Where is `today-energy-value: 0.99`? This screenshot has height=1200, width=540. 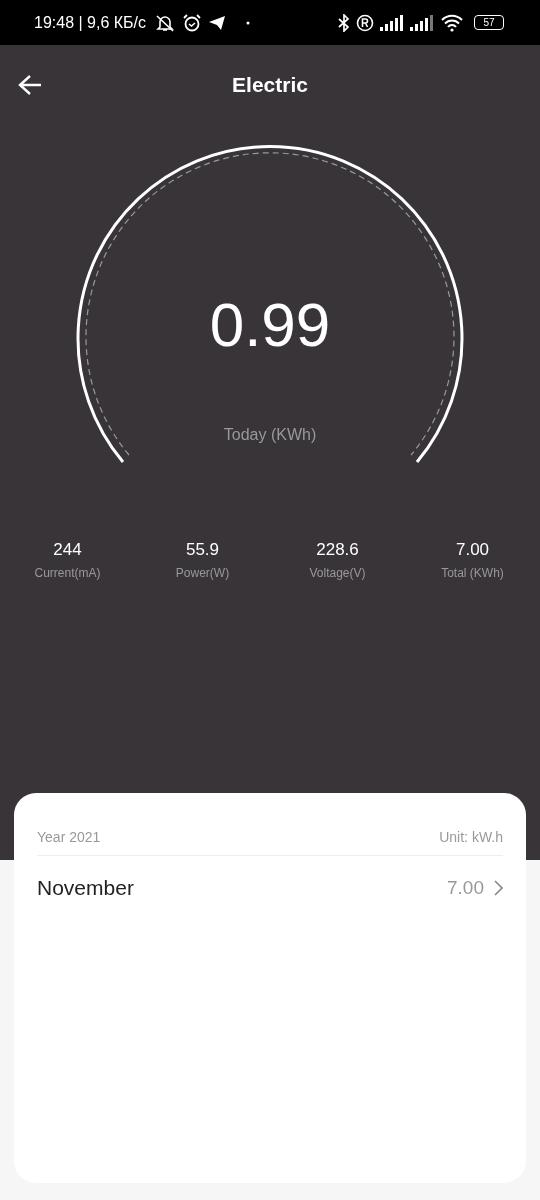 today-energy-value: 0.99 is located at coordinates (270, 325).